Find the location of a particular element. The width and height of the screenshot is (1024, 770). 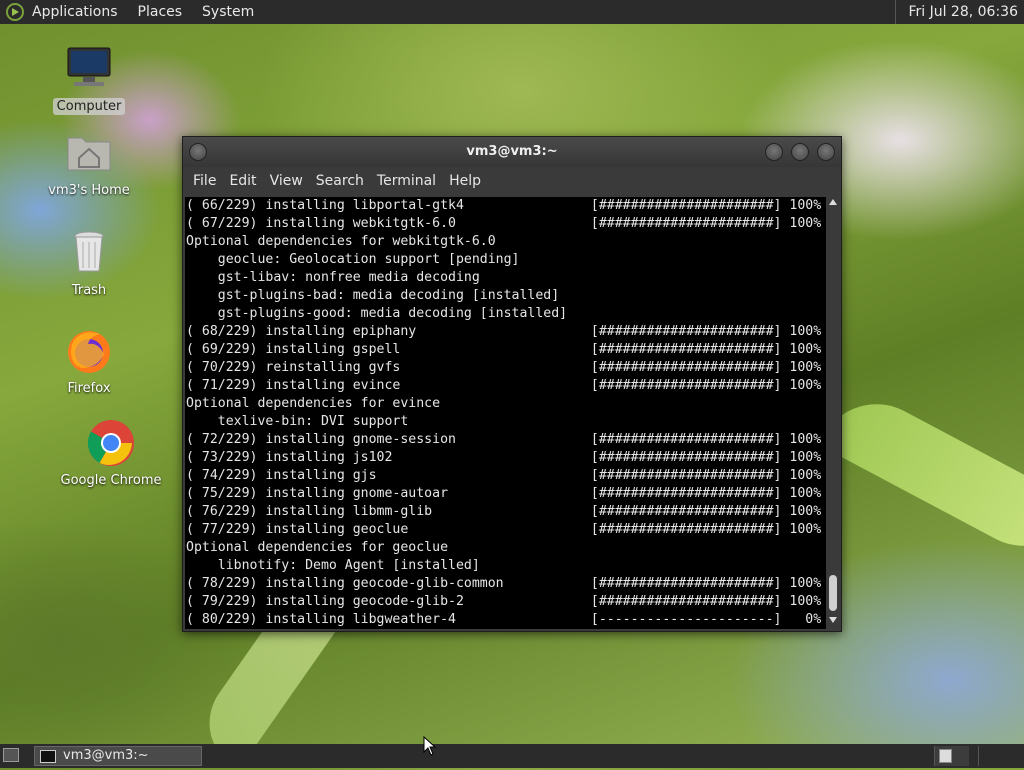

trash-icon is located at coordinates (89, 253).